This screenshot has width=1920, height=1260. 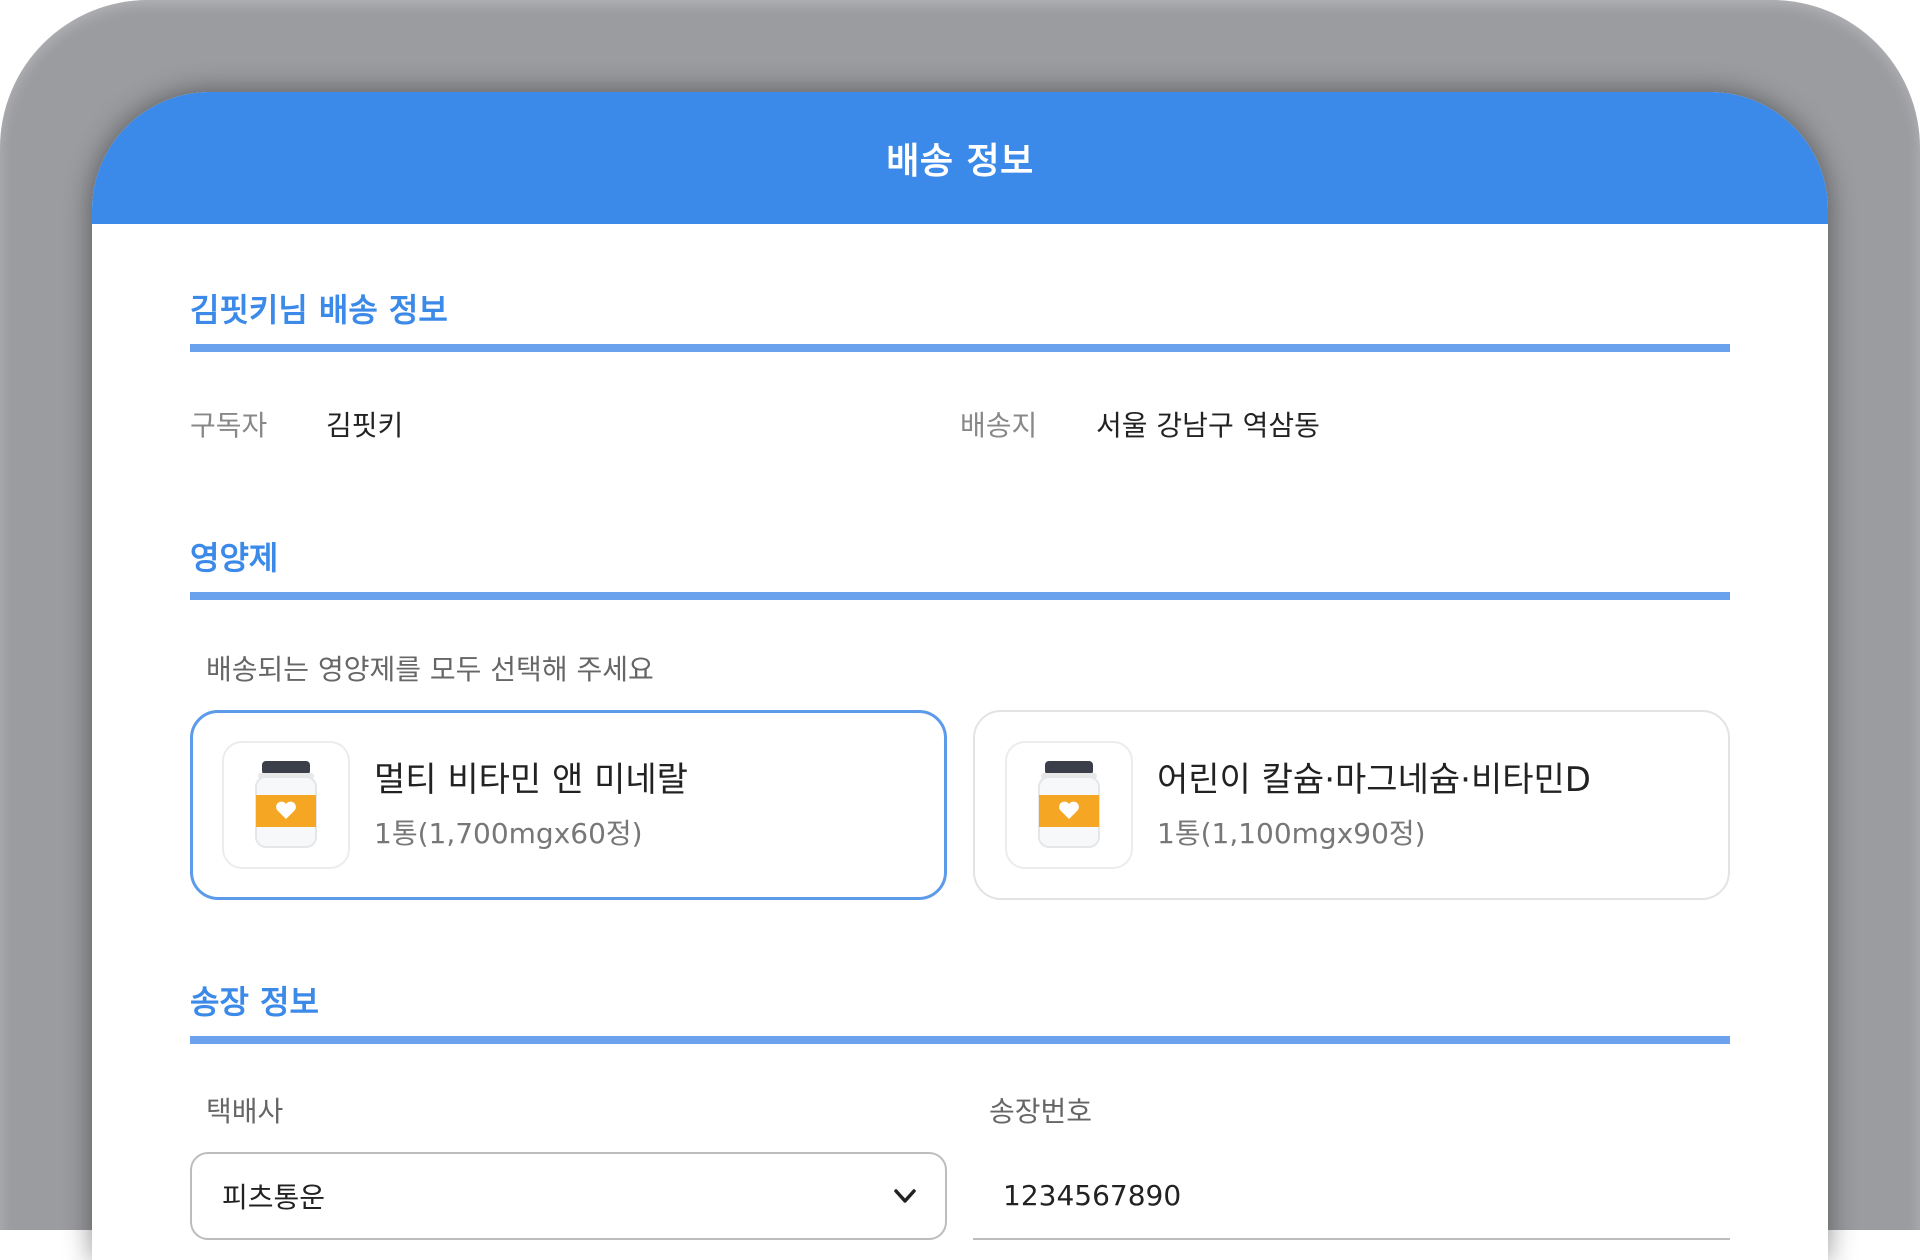 I want to click on product-card-multivitamin: 멀티 비타민 앤 미네랄 1통(1,700mgx60정), so click(x=568, y=805).